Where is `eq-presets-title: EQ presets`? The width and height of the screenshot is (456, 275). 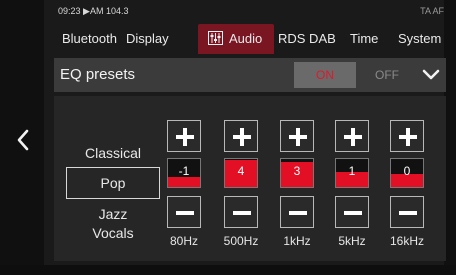
eq-presets-title: EQ presets is located at coordinates (98, 74).